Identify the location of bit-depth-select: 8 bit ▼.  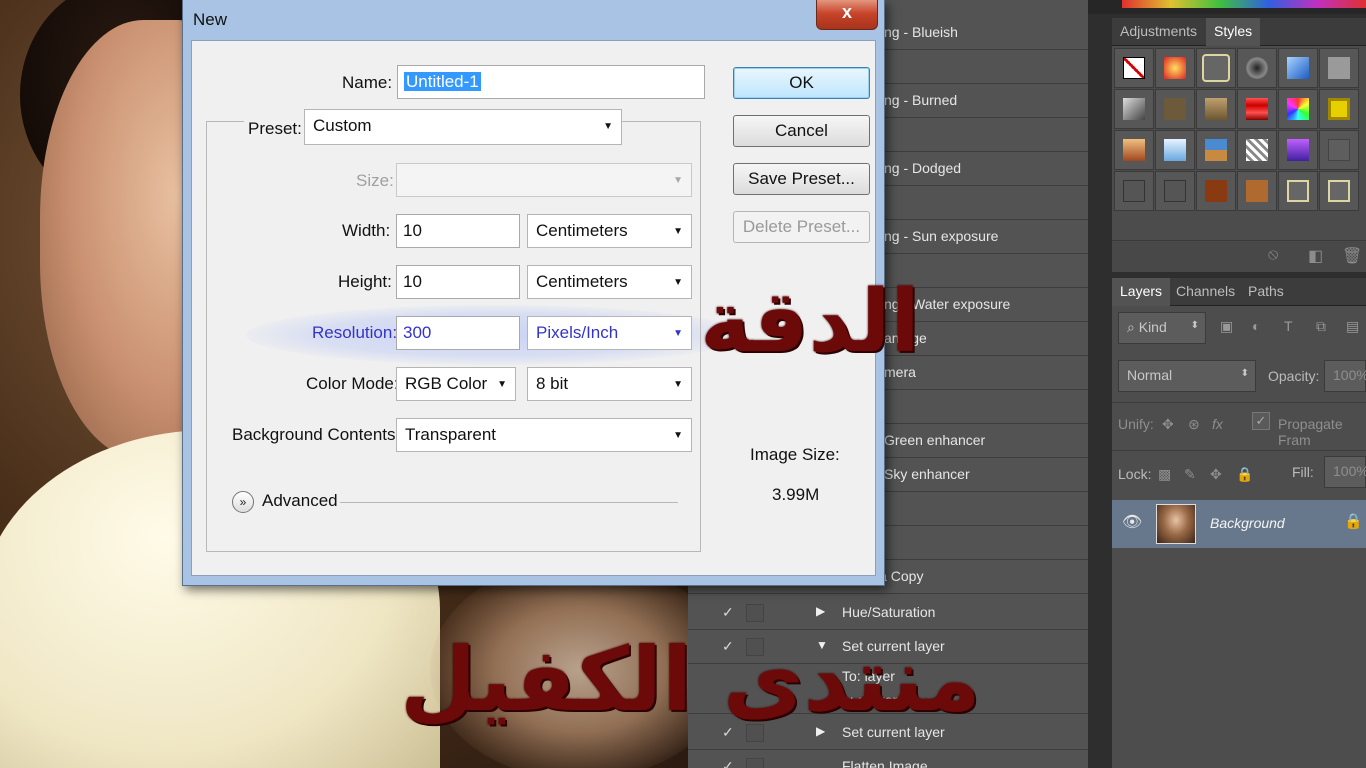
(609, 384).